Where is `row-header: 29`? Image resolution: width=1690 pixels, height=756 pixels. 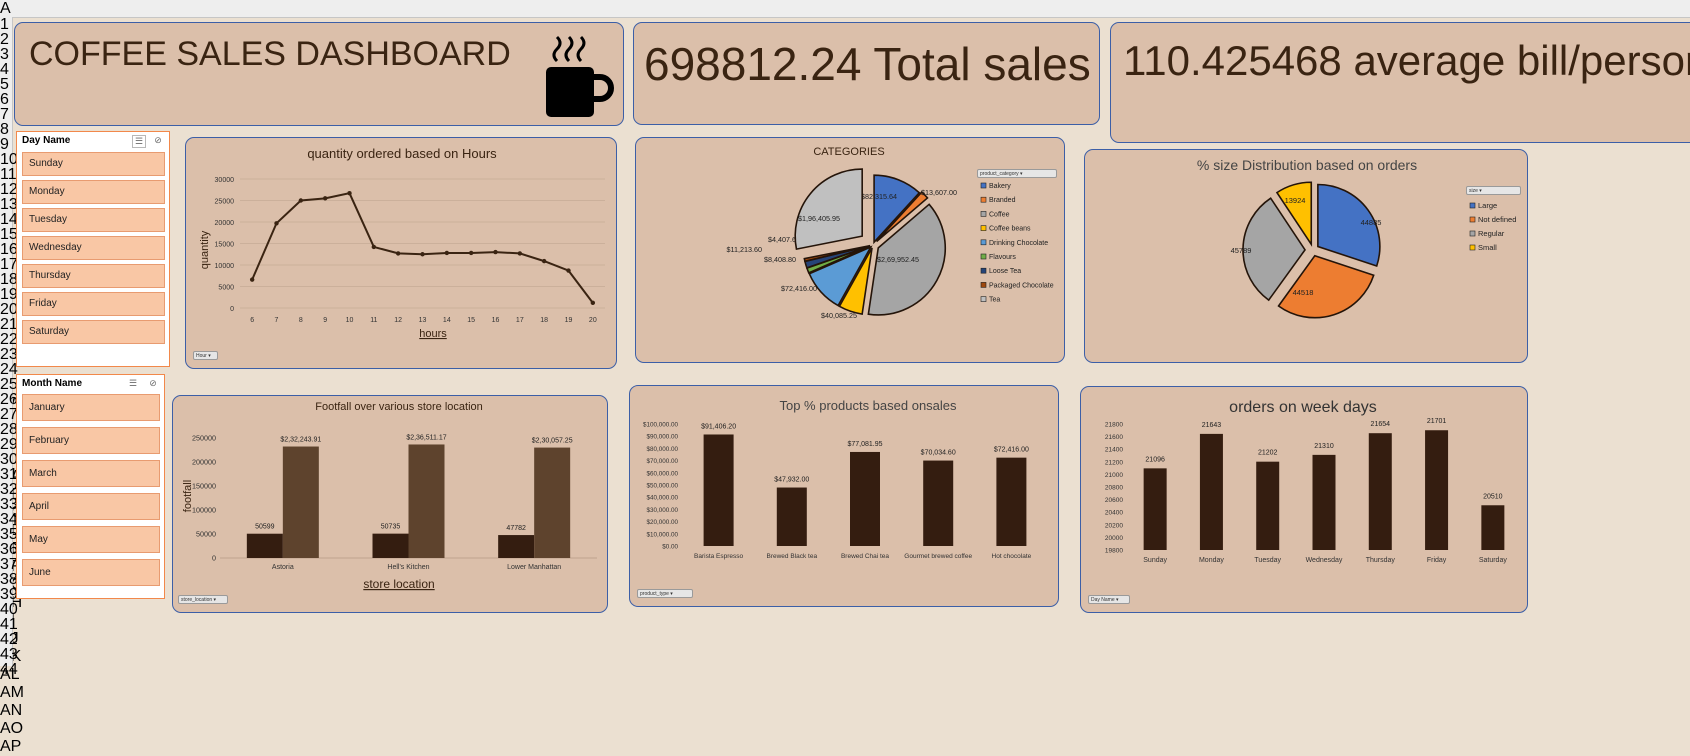
row-header: 29 is located at coordinates (9, 445).